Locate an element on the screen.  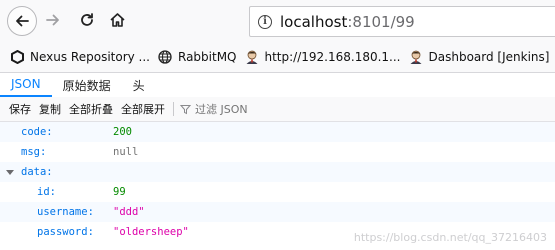
home-button is located at coordinates (117, 20).